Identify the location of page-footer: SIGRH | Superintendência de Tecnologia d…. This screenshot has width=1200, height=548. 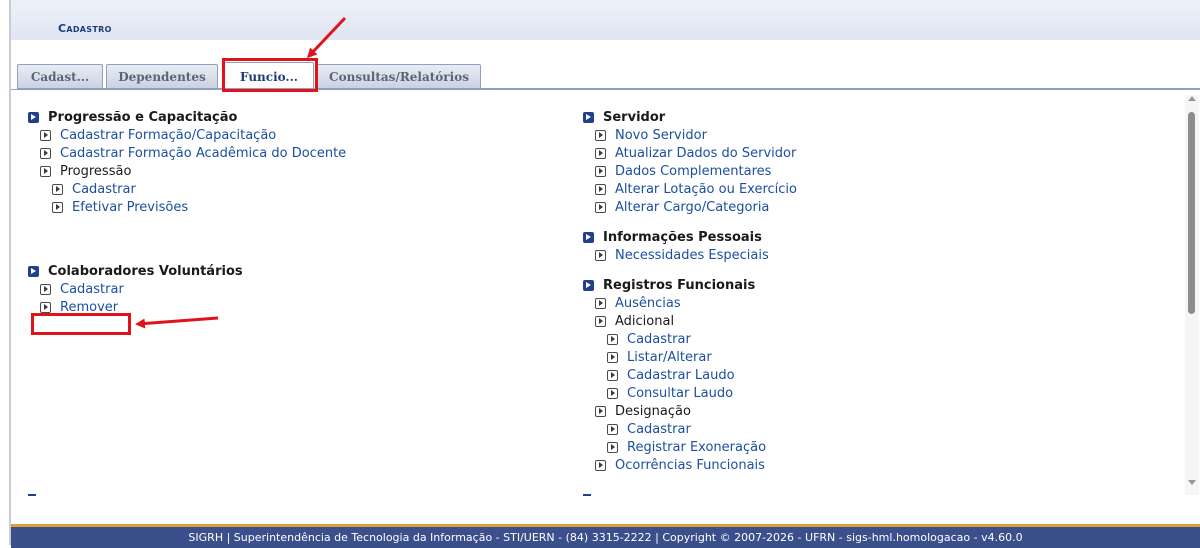
(605, 536).